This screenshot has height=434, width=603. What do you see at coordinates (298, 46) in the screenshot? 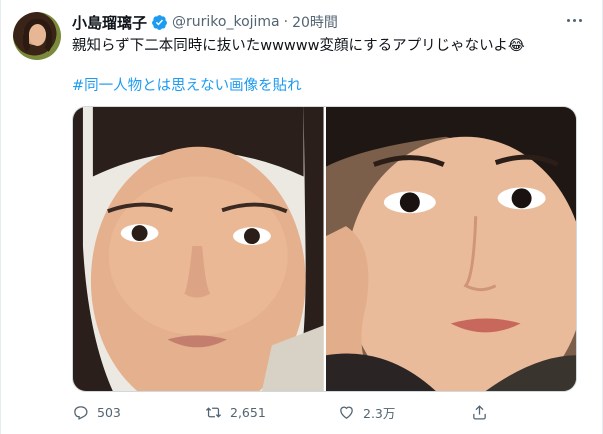
I see `tweet-text: 親知らず下二本同時に抜いたwwwww変顔にするアプリじゃないよ😂` at bounding box center [298, 46].